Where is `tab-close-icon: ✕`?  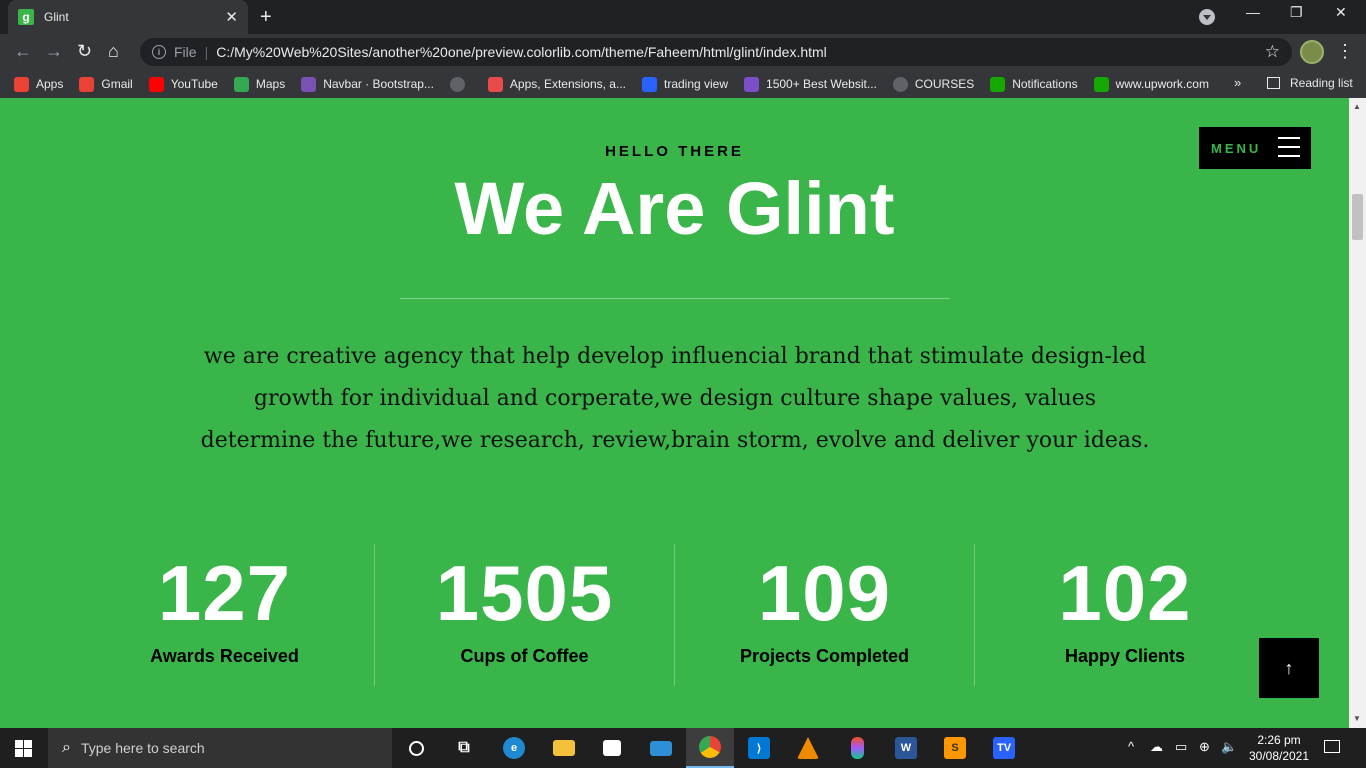
tab-close-icon: ✕ is located at coordinates (231, 17).